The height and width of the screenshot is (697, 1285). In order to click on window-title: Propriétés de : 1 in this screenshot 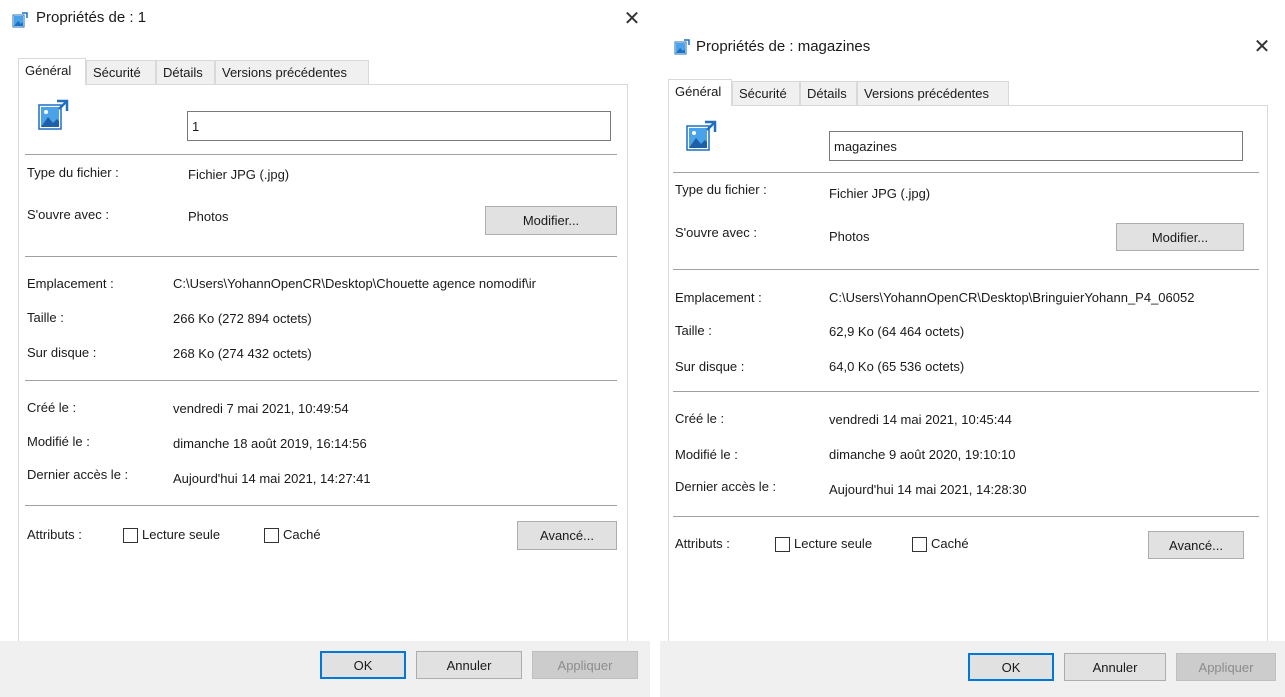, I will do `click(91, 17)`.